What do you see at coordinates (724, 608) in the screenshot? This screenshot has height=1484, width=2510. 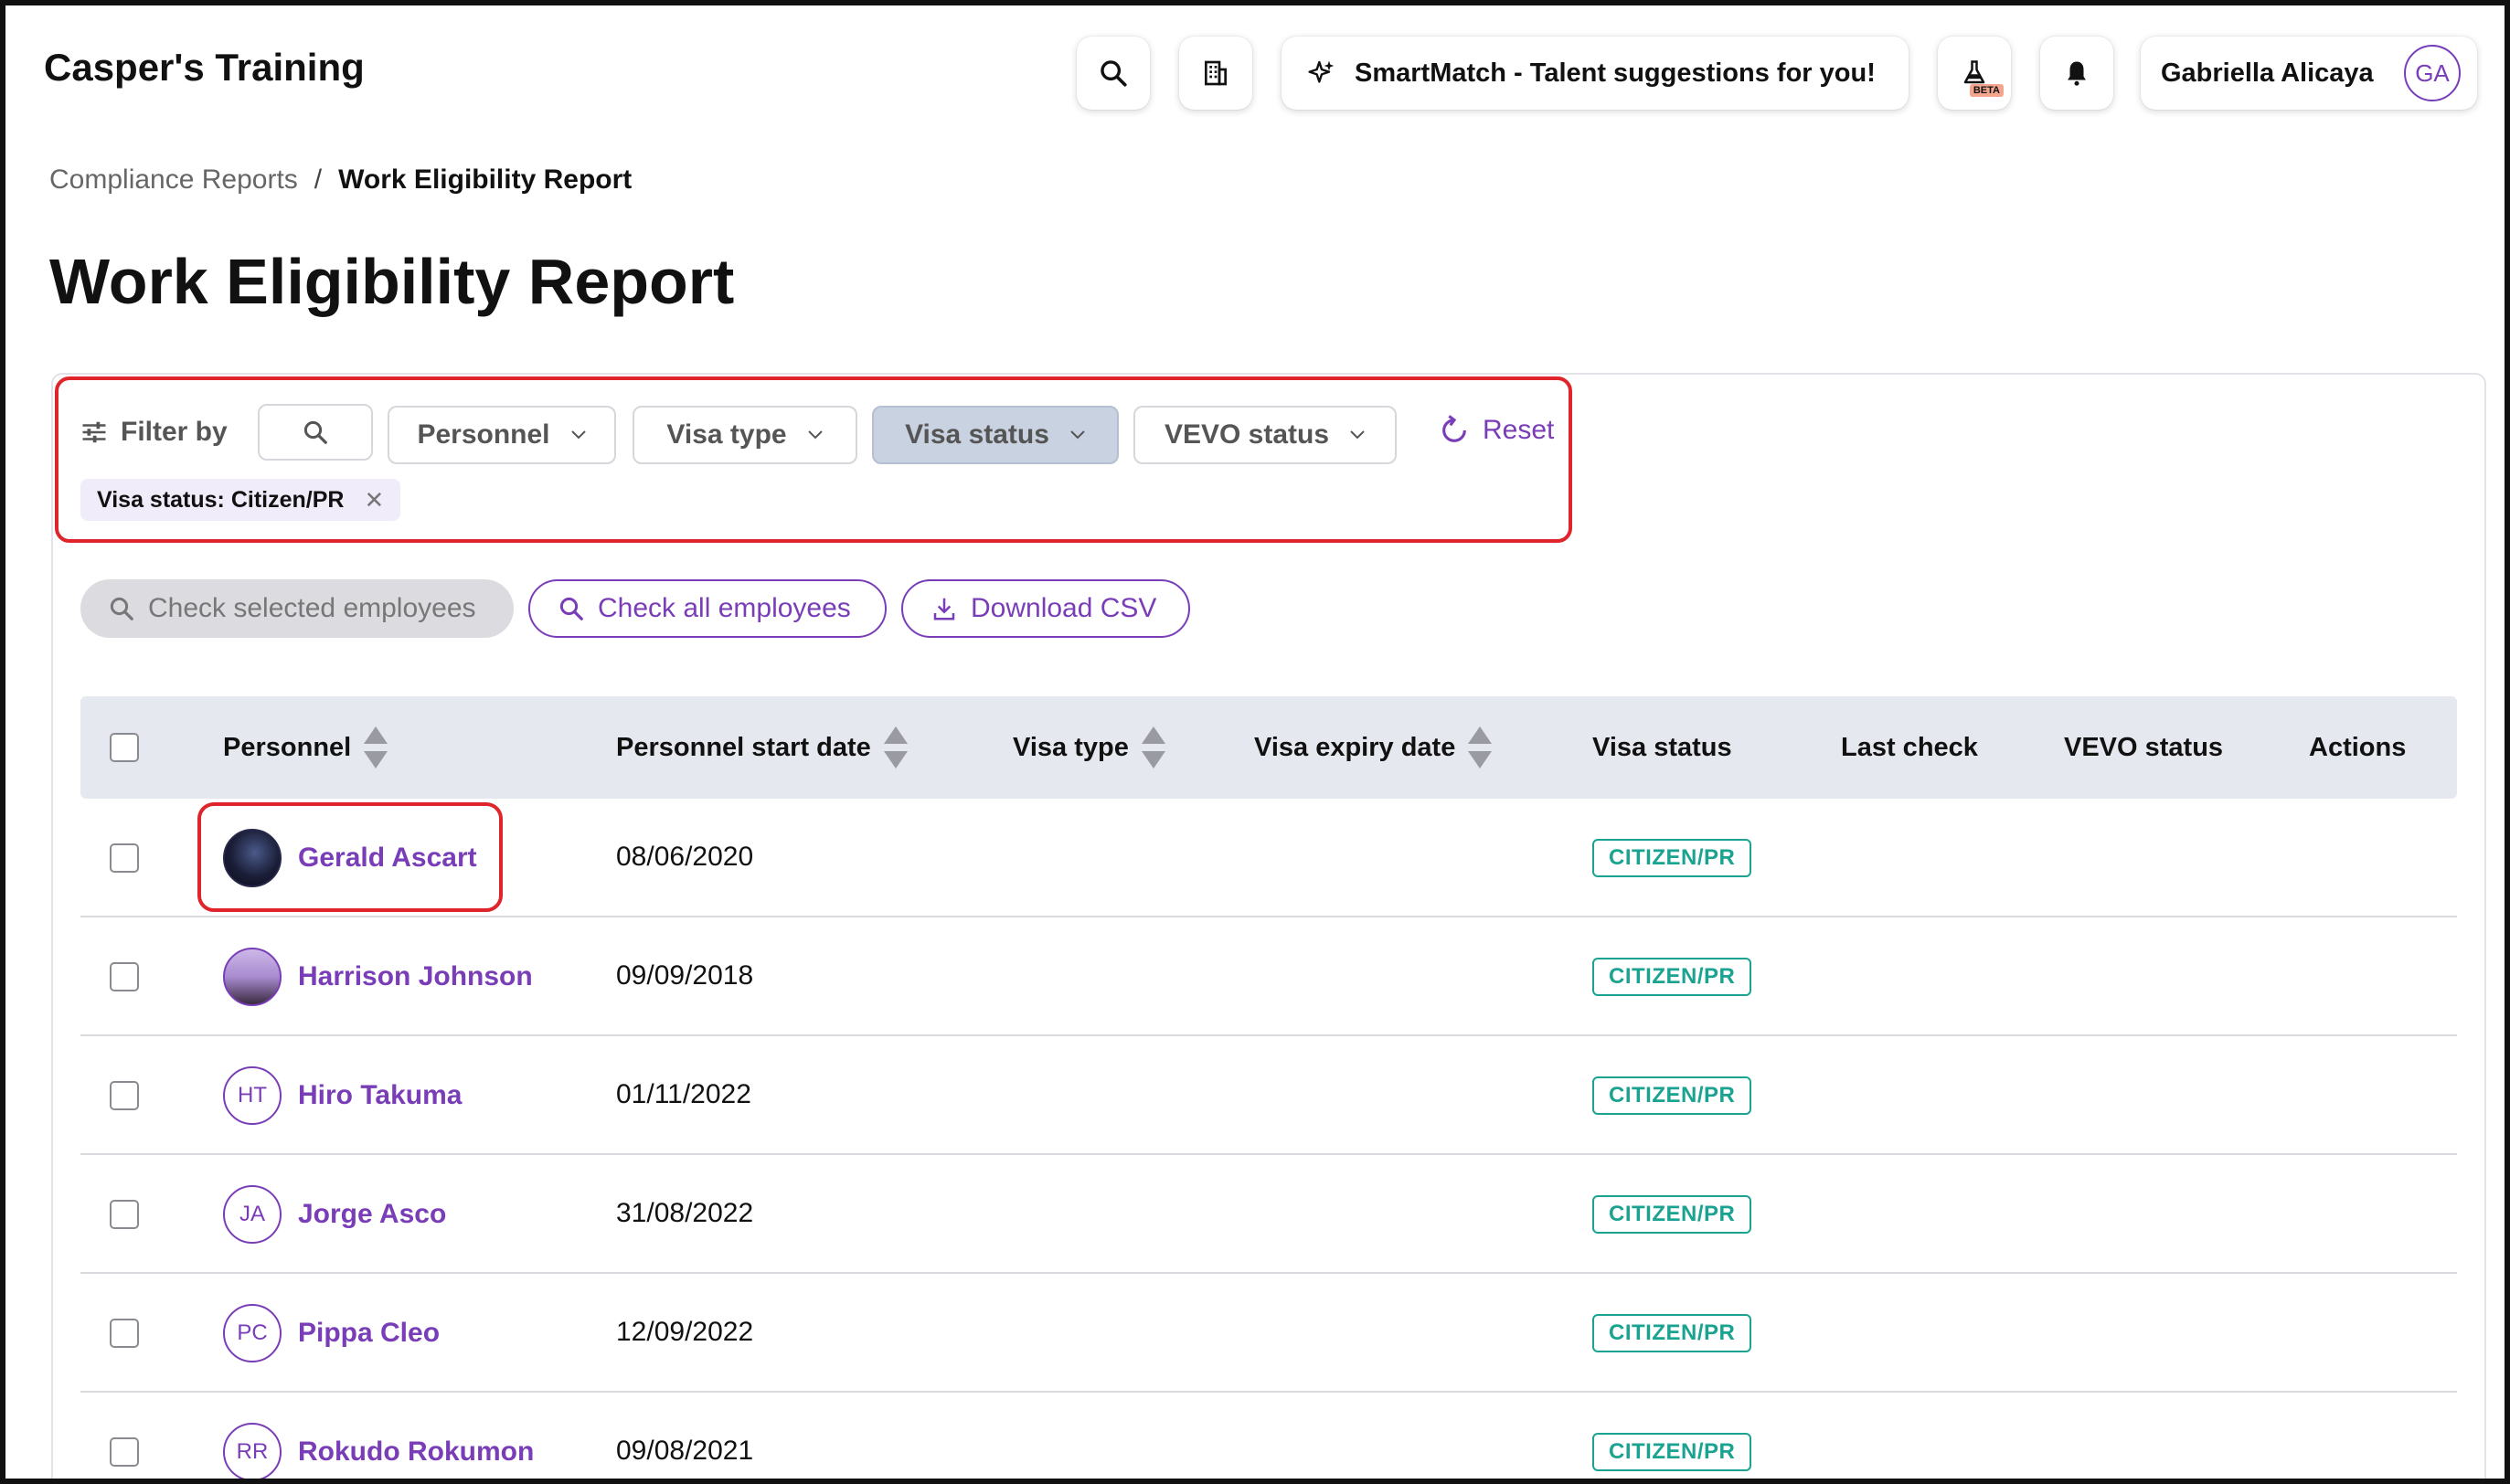 I see `check-all-label: Check all employees` at bounding box center [724, 608].